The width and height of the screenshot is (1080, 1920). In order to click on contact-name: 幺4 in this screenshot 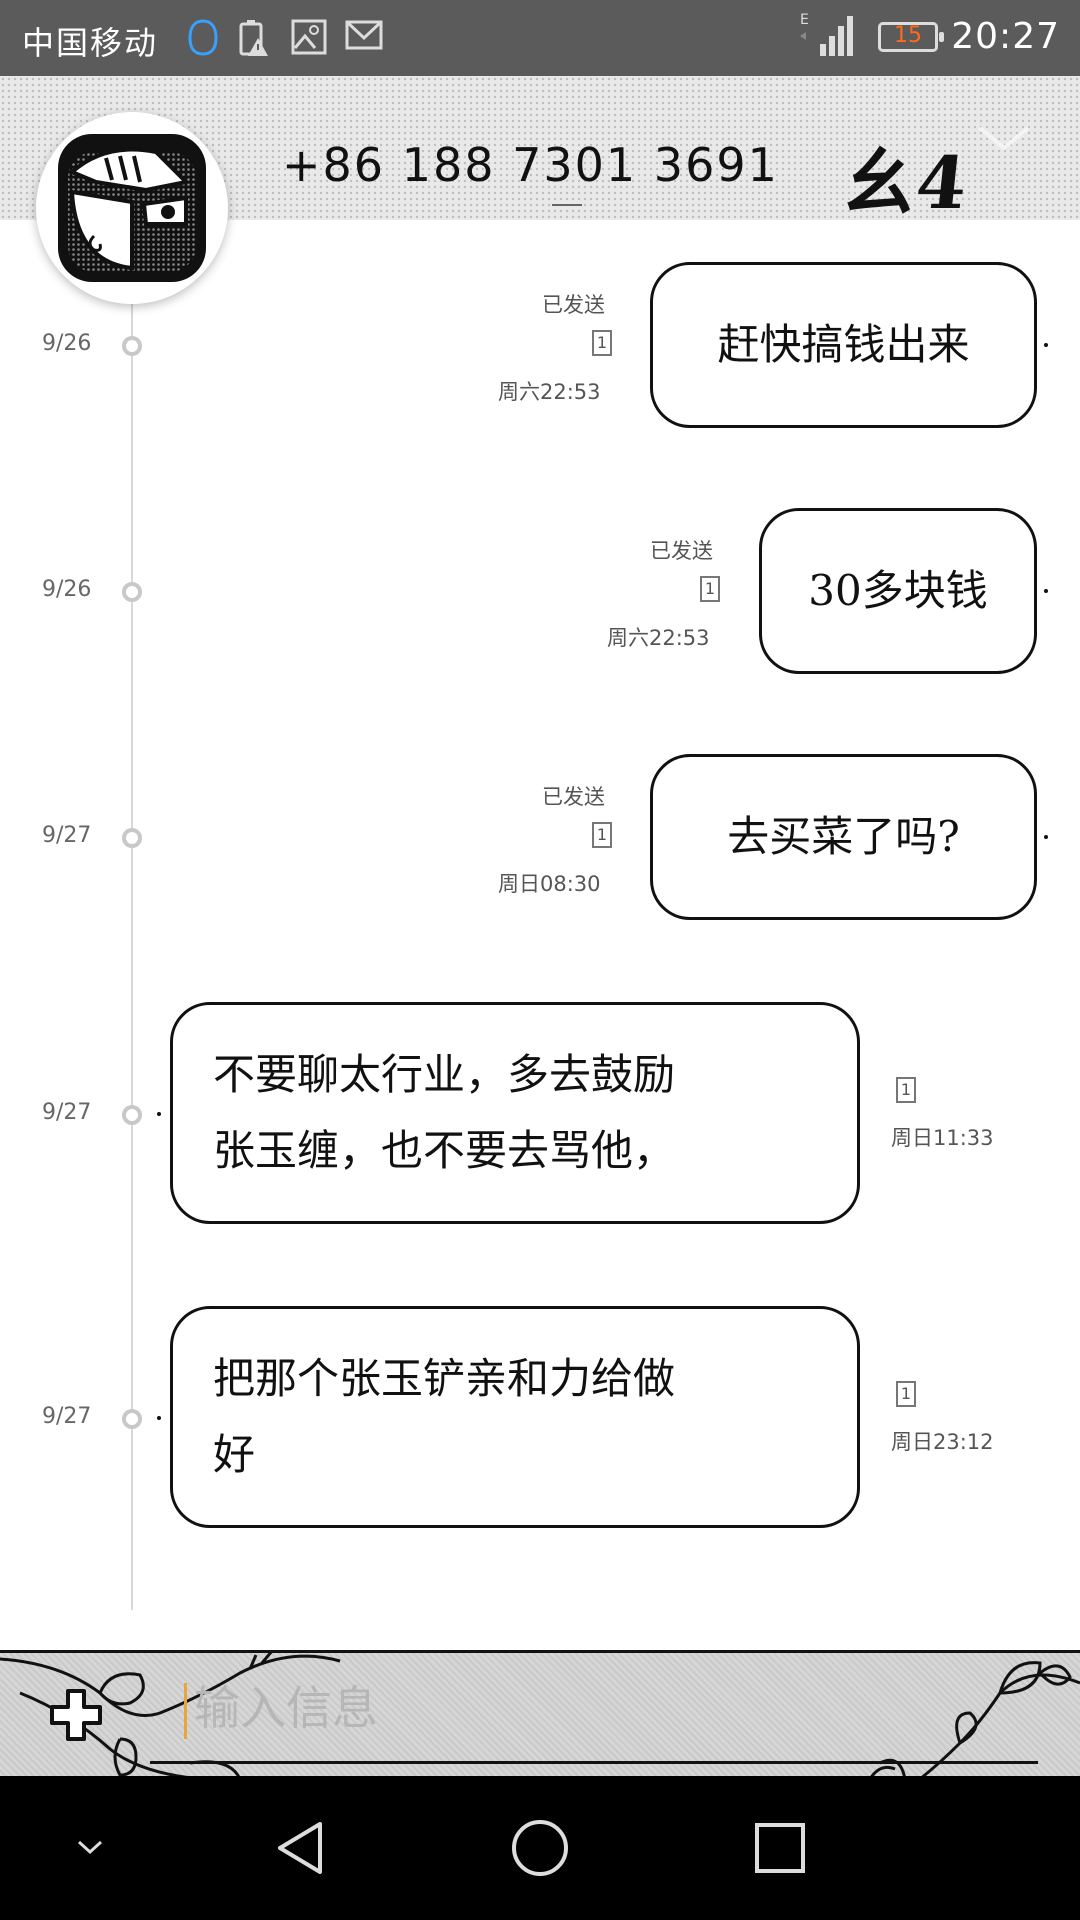, I will do `click(905, 182)`.